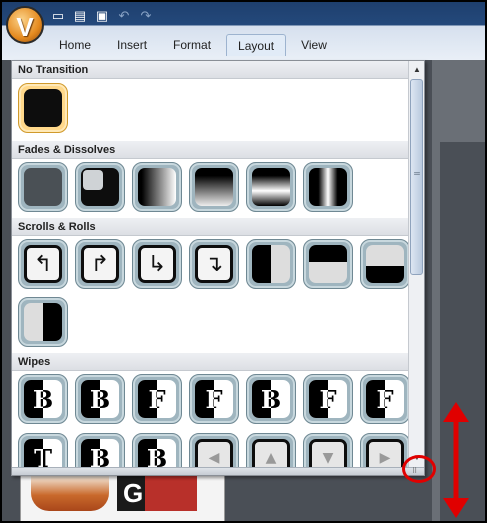 This screenshot has height=523, width=487. What do you see at coordinates (328, 453) in the screenshot?
I see `wipe-down-preview: ▼` at bounding box center [328, 453].